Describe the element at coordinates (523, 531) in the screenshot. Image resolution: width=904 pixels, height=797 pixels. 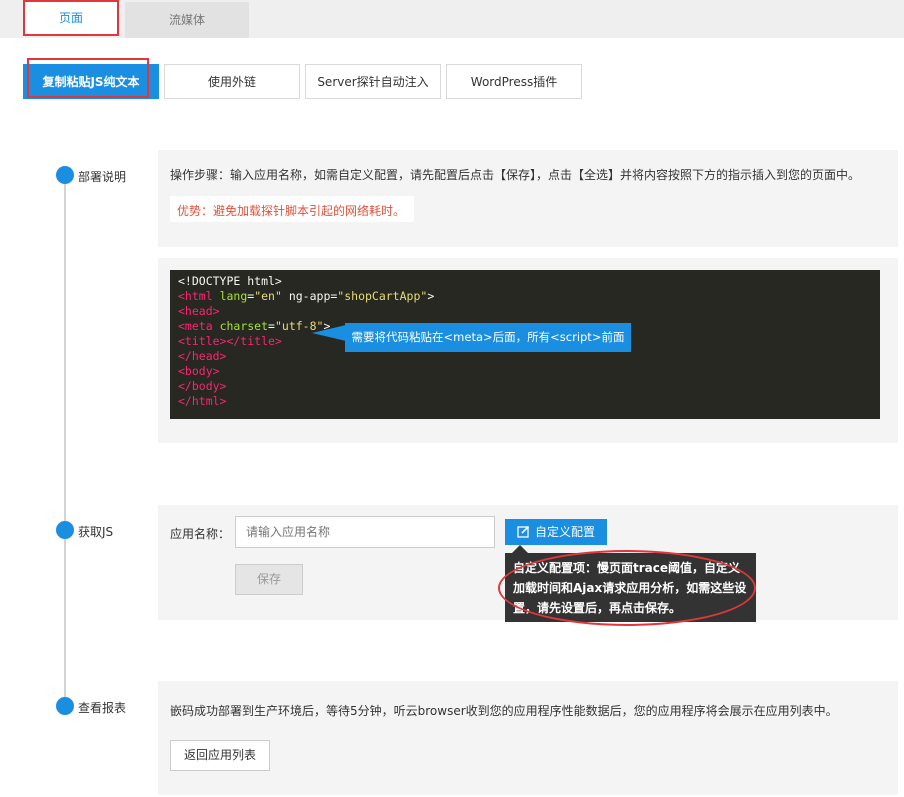
I see `edit-icon` at that location.